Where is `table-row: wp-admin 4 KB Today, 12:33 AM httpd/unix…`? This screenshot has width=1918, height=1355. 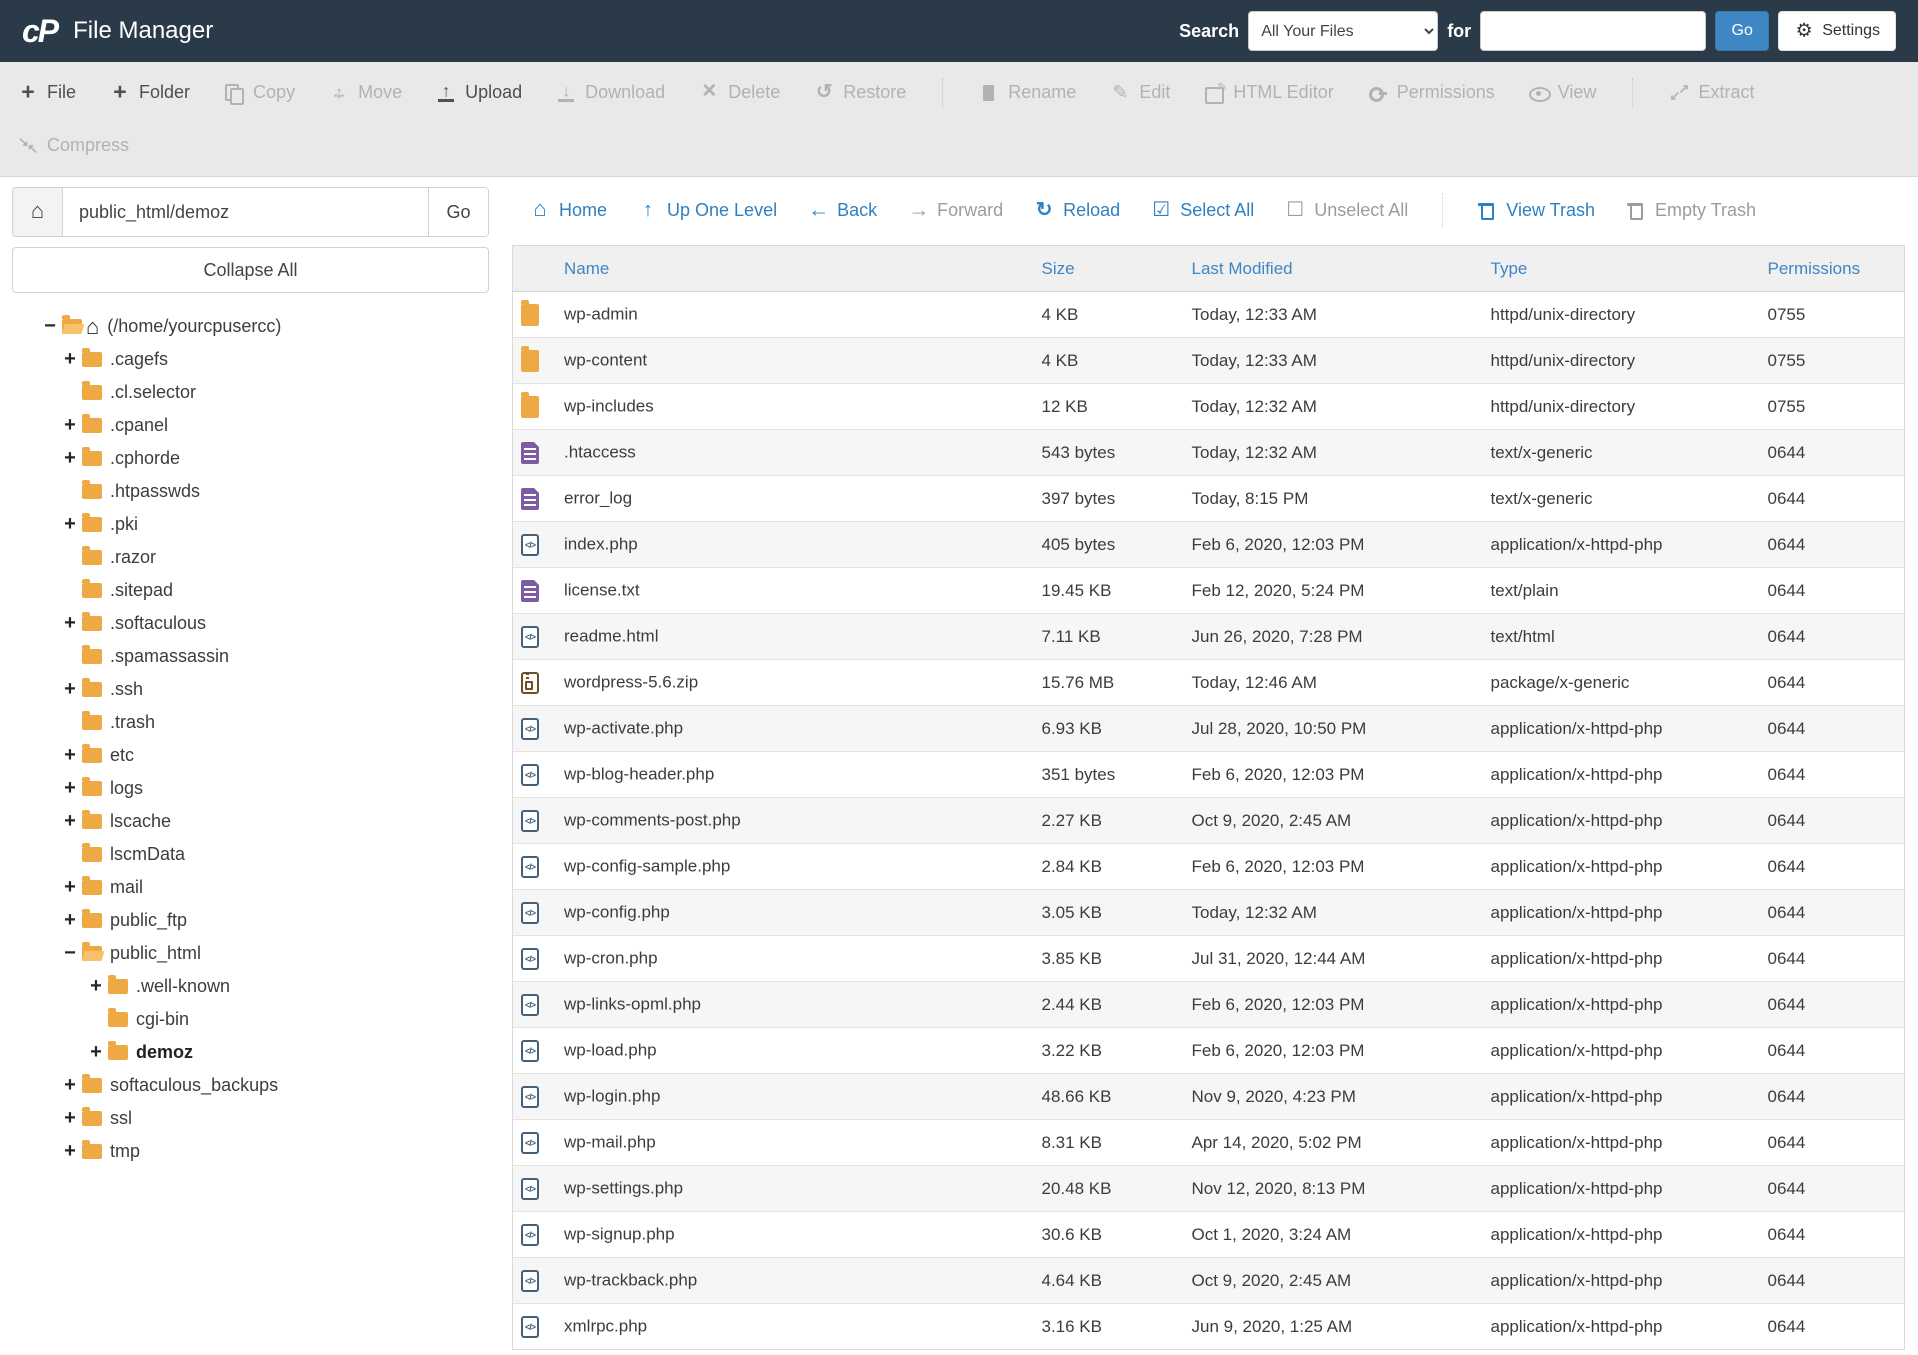 table-row: wp-admin 4 KB Today, 12:33 AM httpd/unix… is located at coordinates (1208, 314).